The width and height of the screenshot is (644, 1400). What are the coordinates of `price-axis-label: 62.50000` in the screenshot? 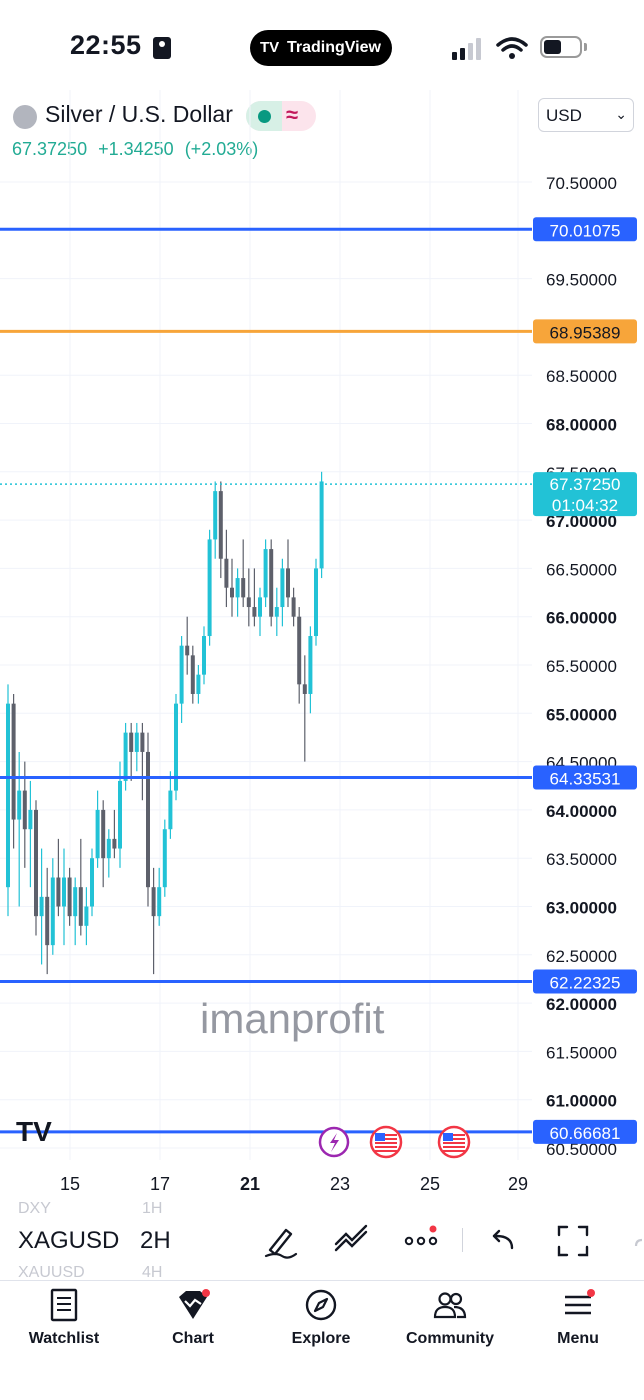 It's located at (581, 956).